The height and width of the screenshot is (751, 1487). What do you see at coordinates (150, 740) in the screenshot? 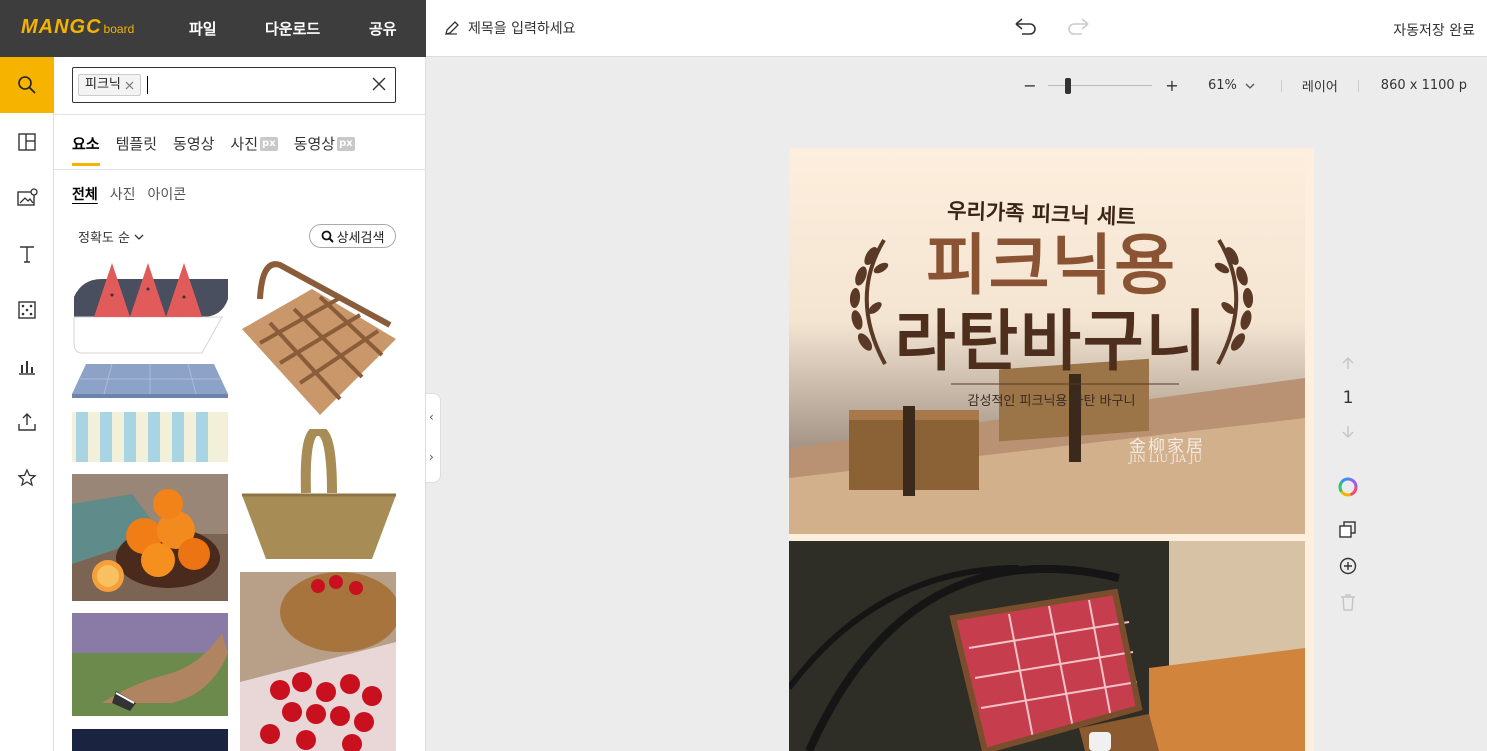
I see `dark-photo-thumbnail` at bounding box center [150, 740].